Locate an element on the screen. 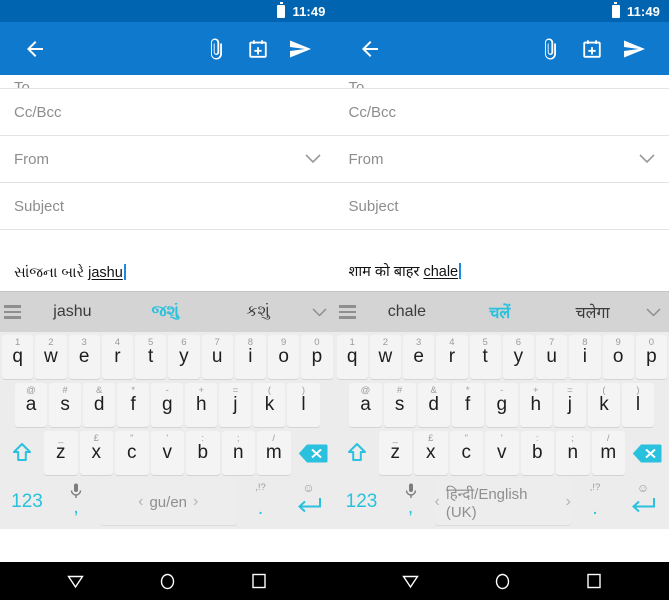 The image size is (669, 600). suggestion-0: chale is located at coordinates (407, 312).